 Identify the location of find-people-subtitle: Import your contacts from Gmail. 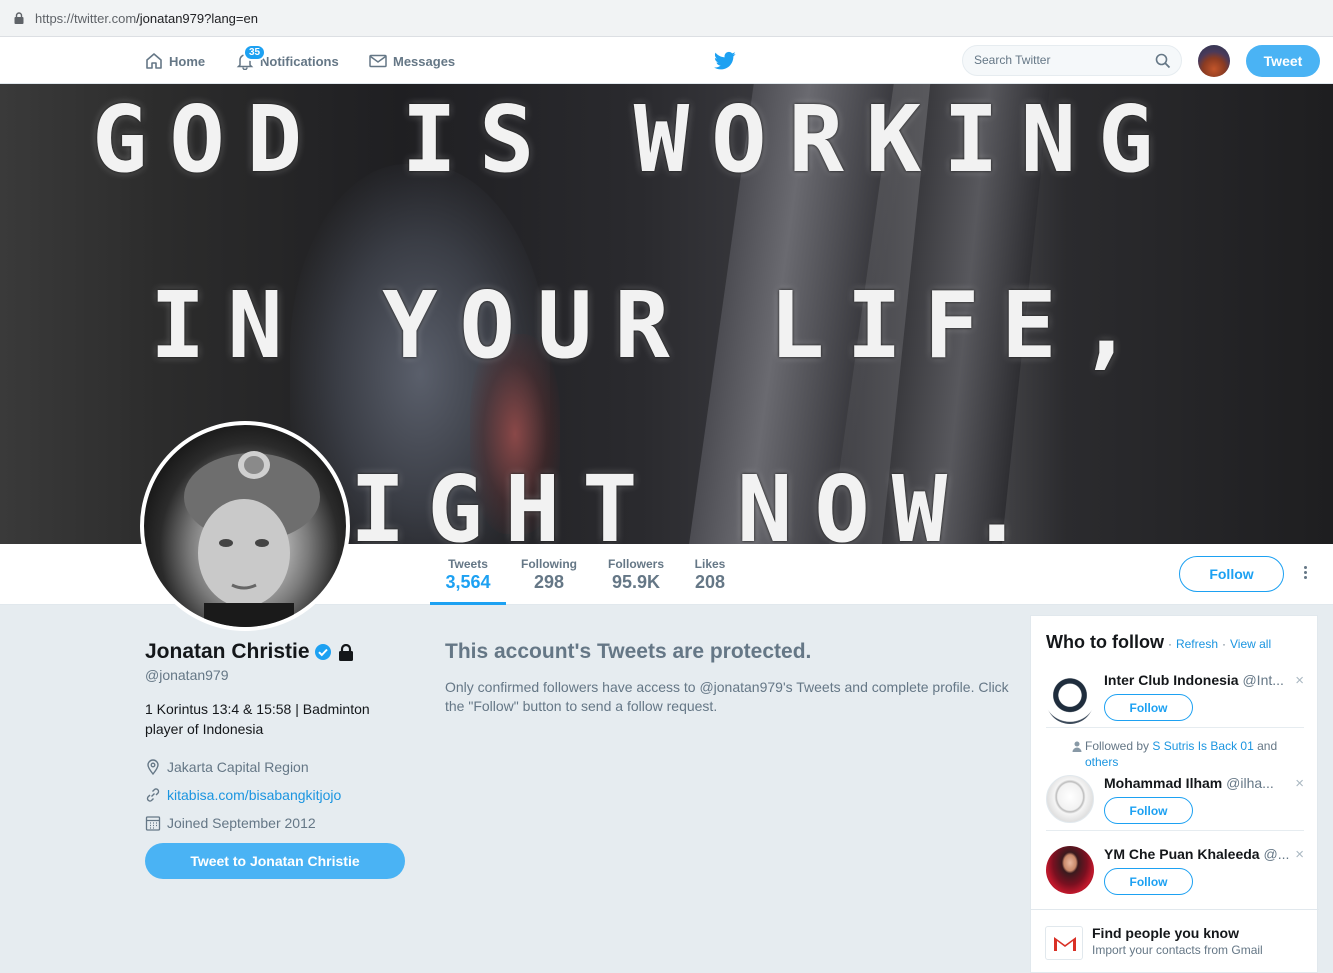
(1177, 950).